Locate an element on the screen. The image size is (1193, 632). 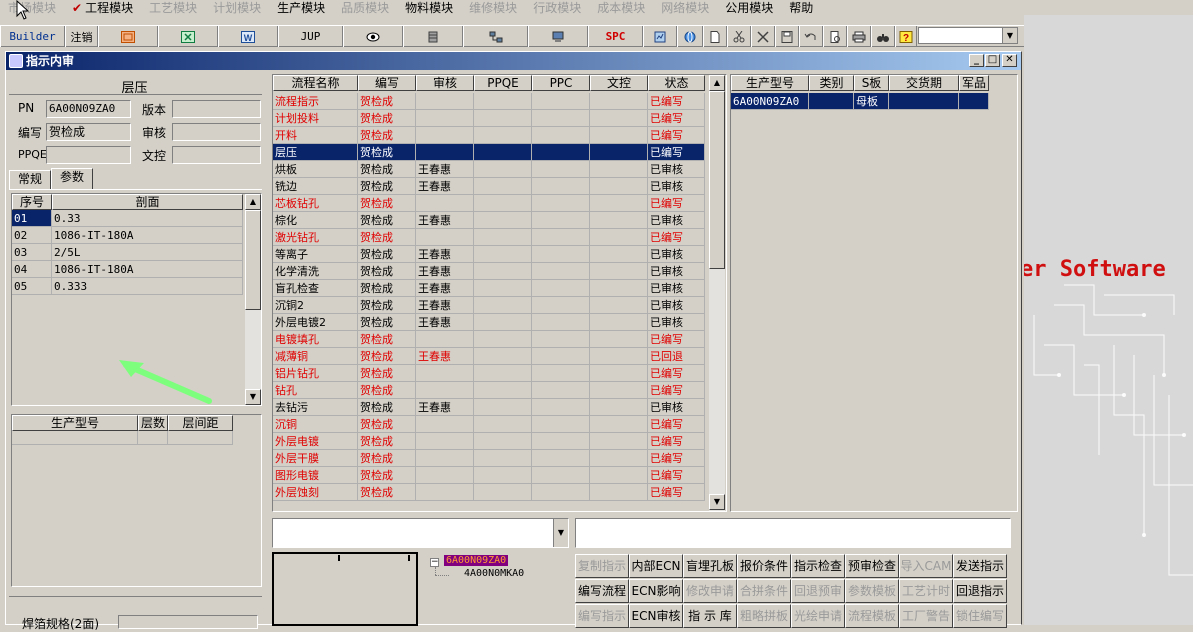
scroll-thumb is located at coordinates (253, 260).